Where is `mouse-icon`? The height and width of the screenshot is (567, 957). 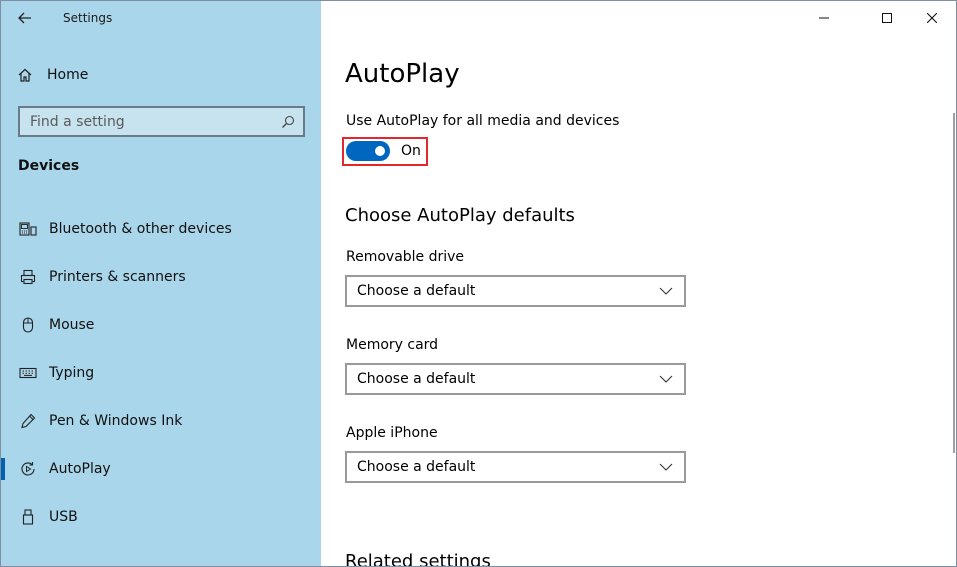 mouse-icon is located at coordinates (28, 325).